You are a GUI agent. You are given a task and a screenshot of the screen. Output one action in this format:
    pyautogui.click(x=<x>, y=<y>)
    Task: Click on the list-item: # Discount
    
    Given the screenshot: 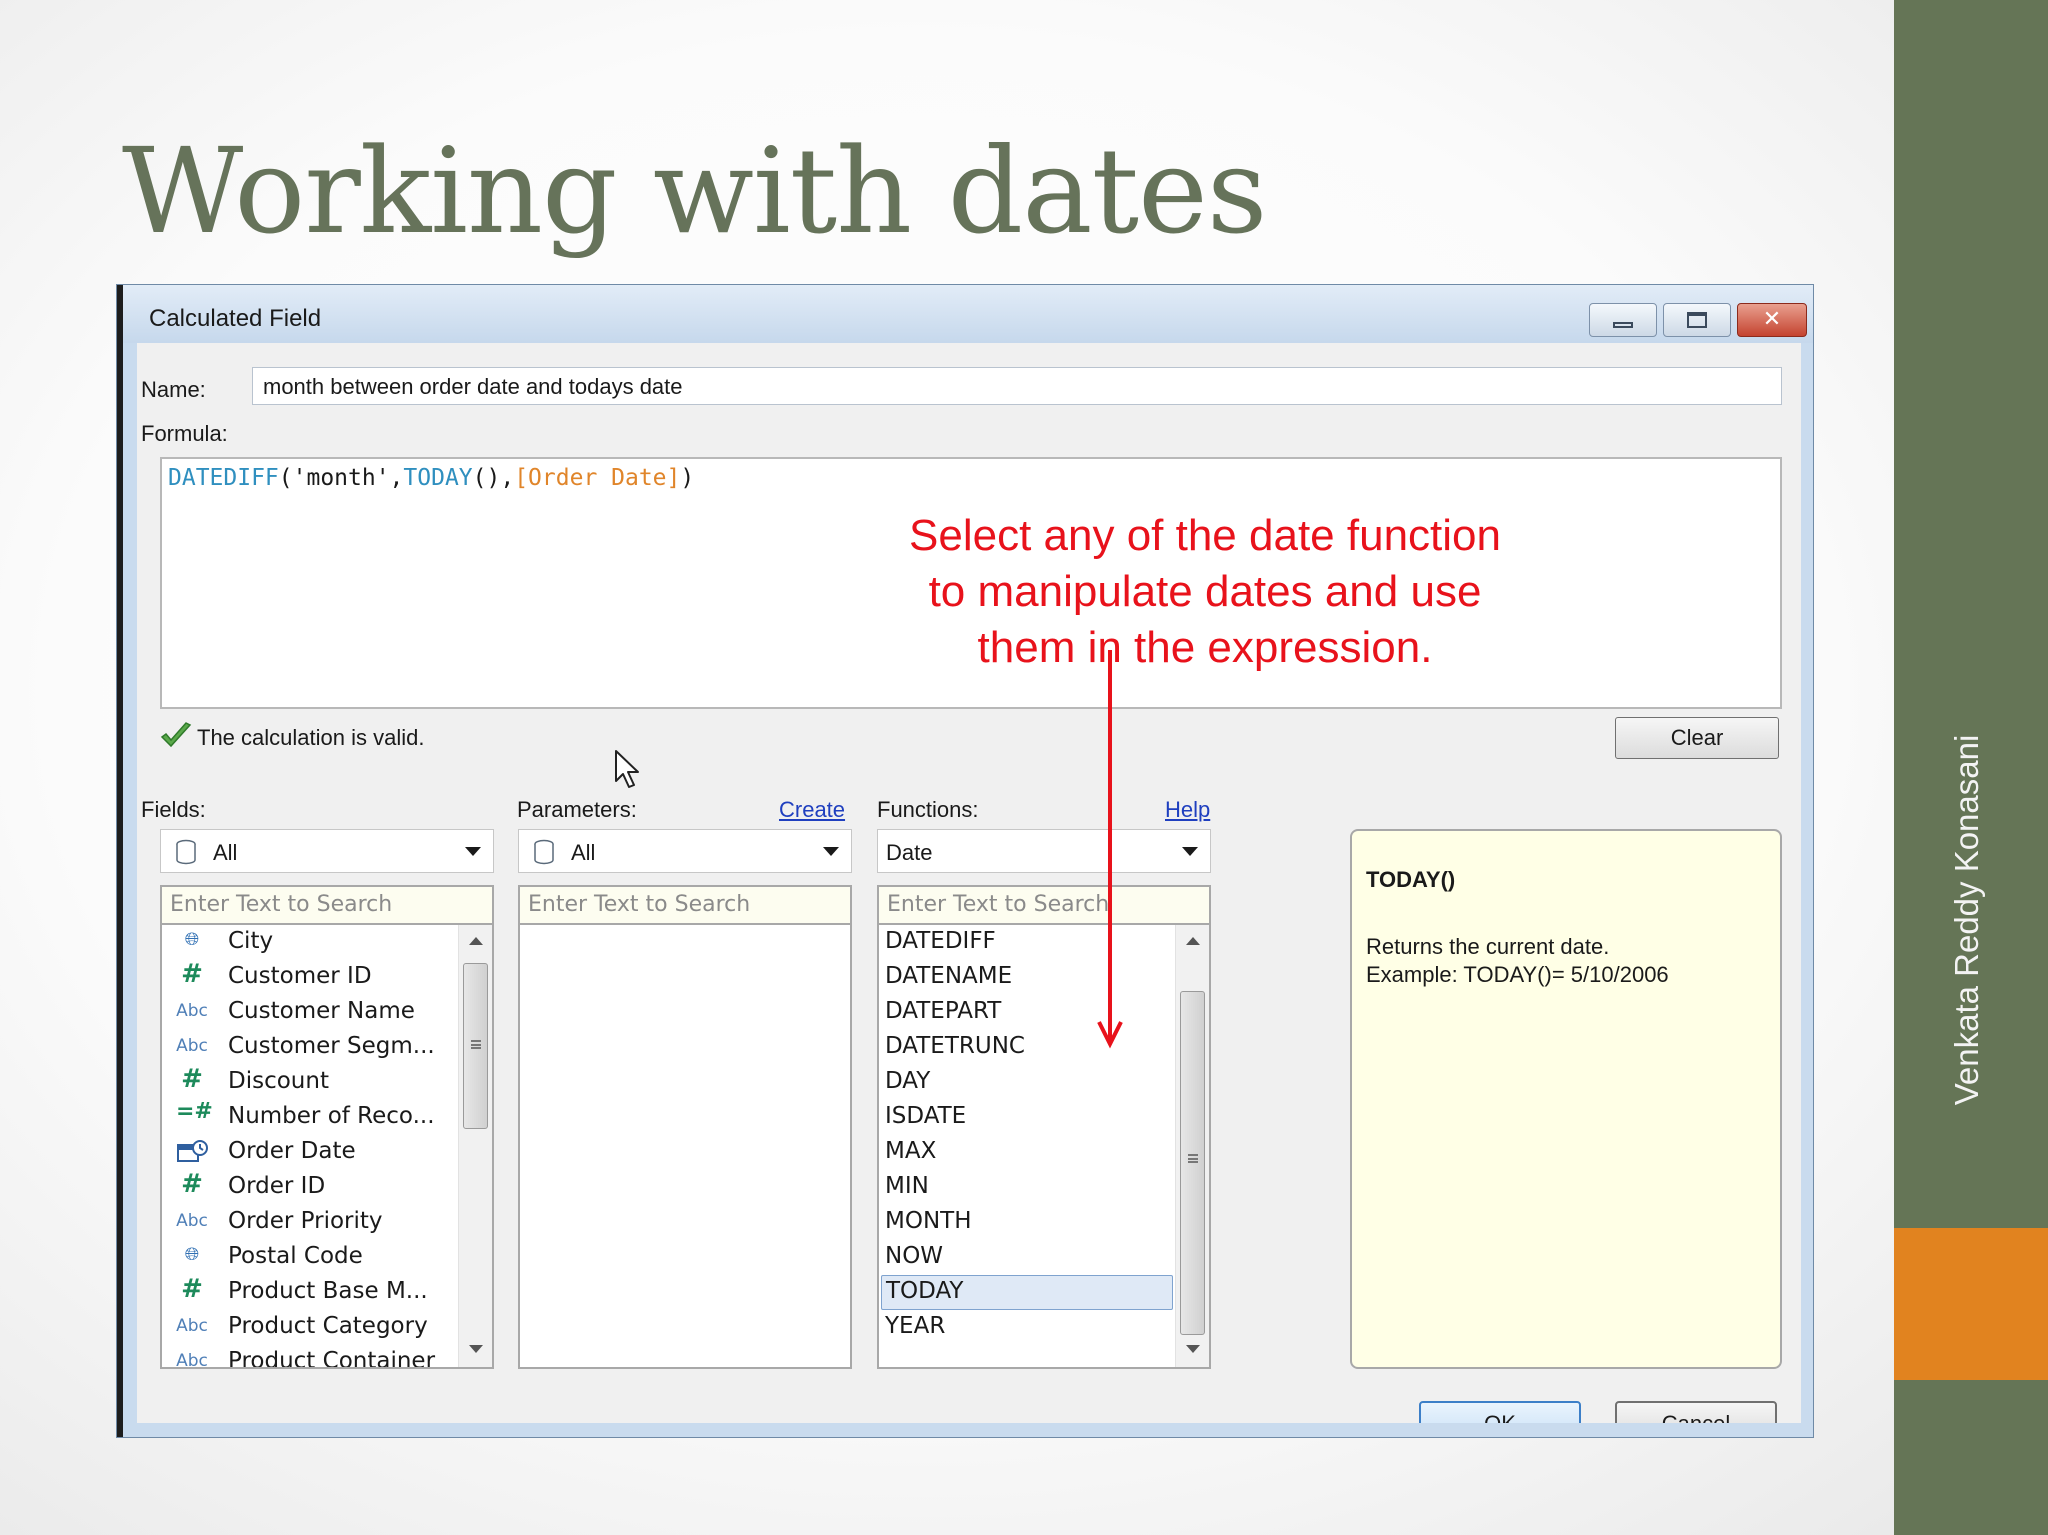 What is the action you would take?
    pyautogui.click(x=310, y=1082)
    